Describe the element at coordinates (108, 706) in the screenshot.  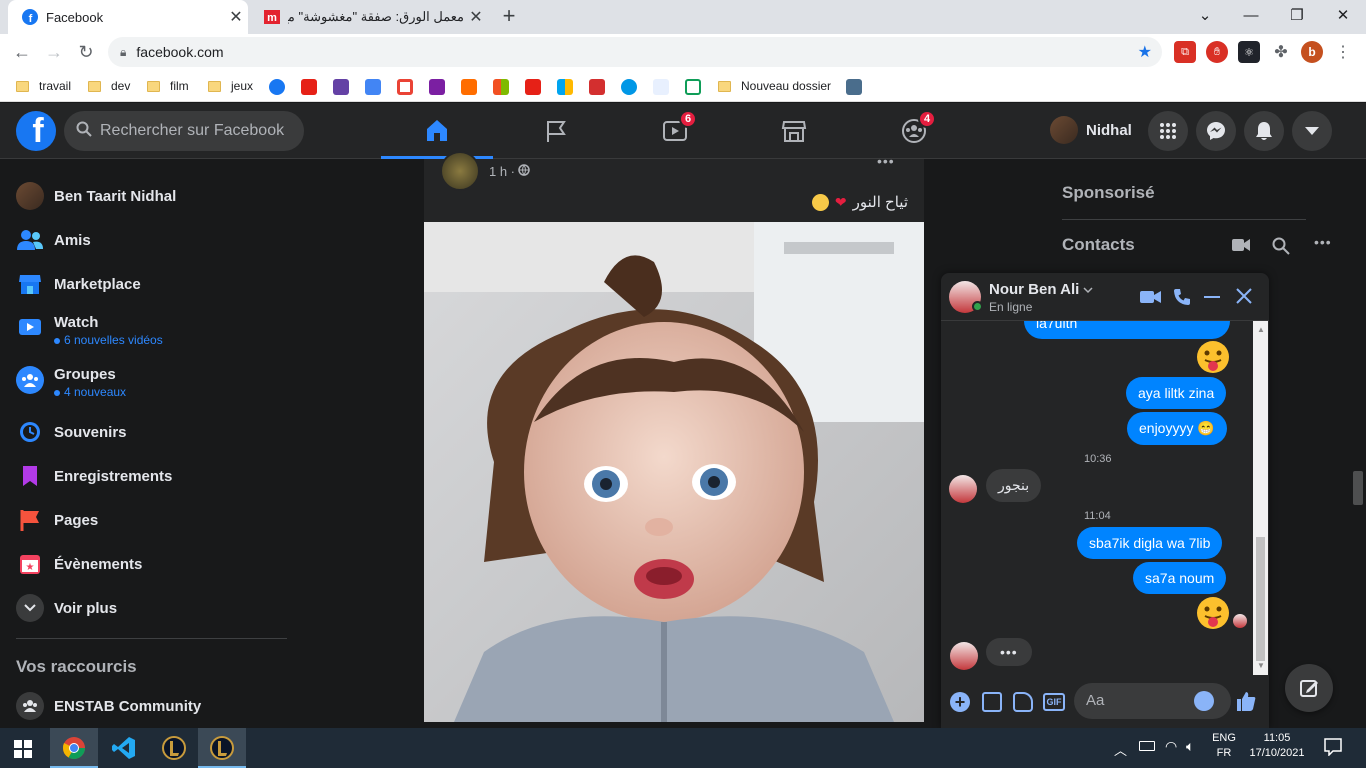
I see `shortcut-enstab-community: ENSTAB Community` at that location.